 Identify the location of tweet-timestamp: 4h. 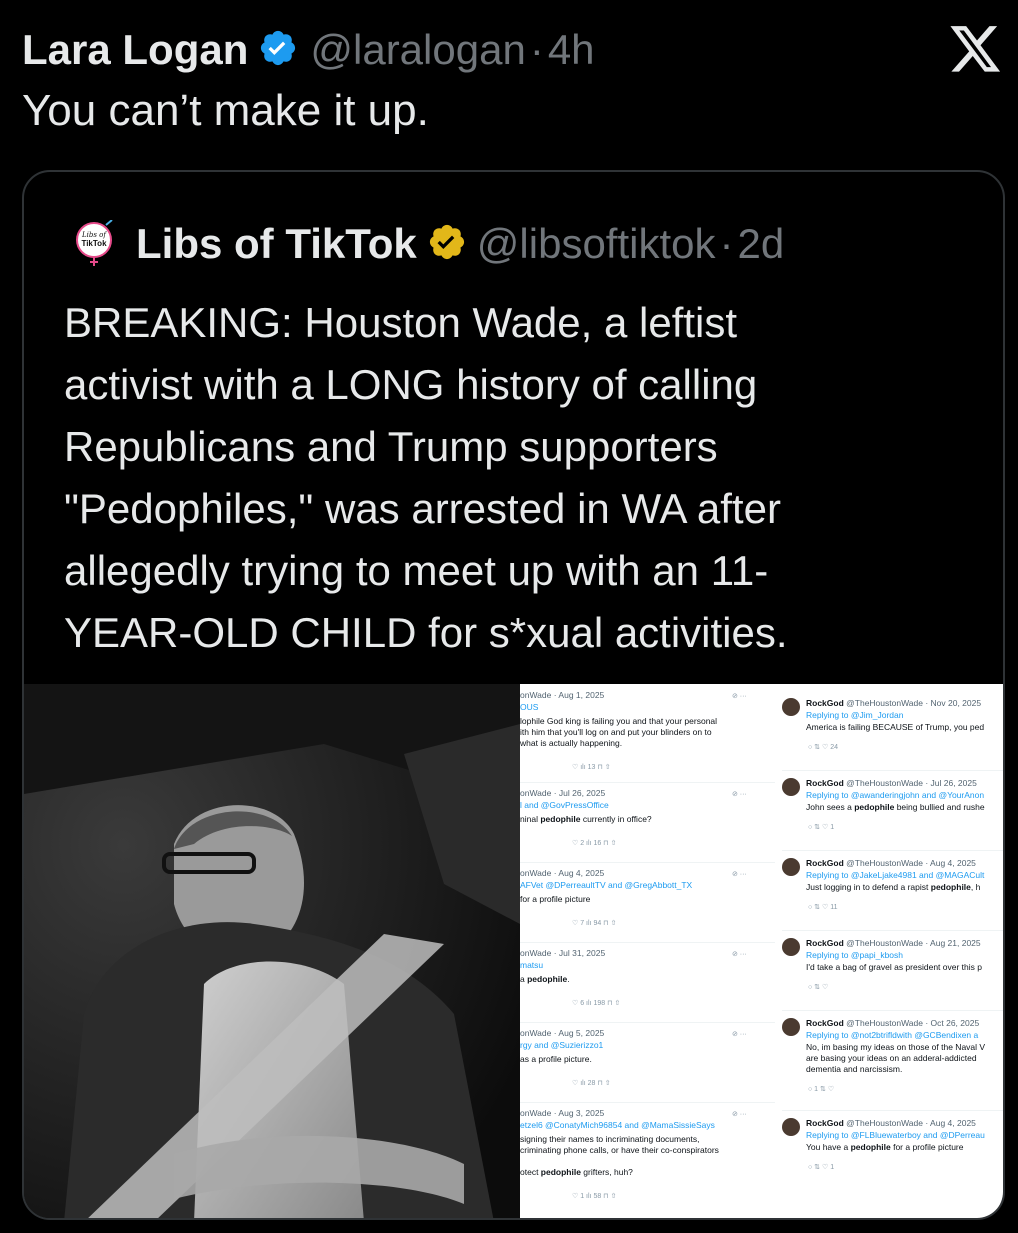
(571, 50).